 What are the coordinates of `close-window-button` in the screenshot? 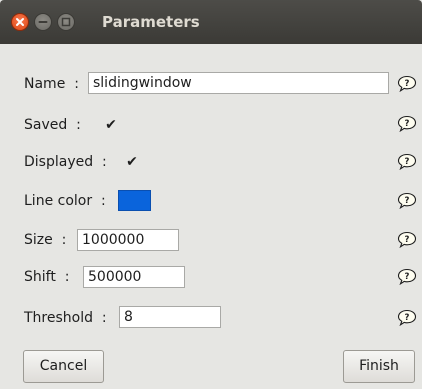 It's located at (20, 22).